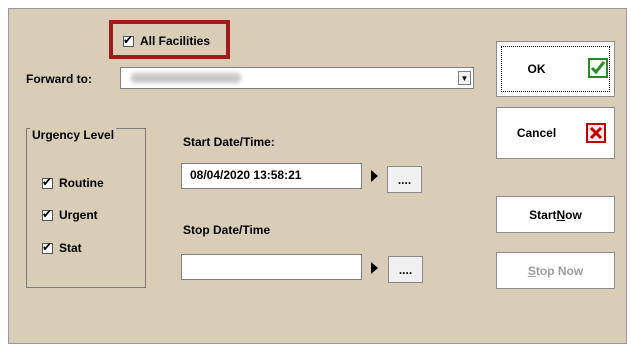  I want to click on stop-datetime-field, so click(271, 267).